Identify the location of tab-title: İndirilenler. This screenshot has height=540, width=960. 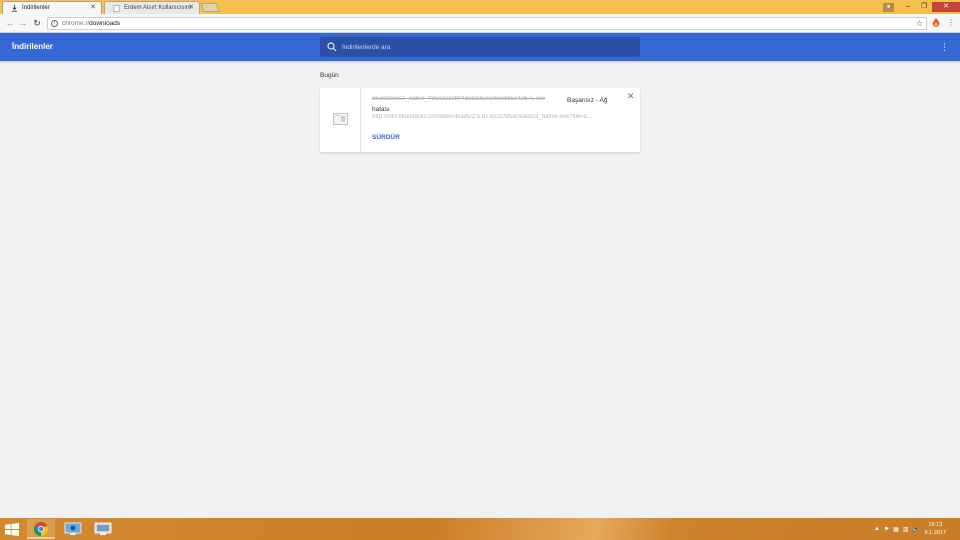
(36, 8).